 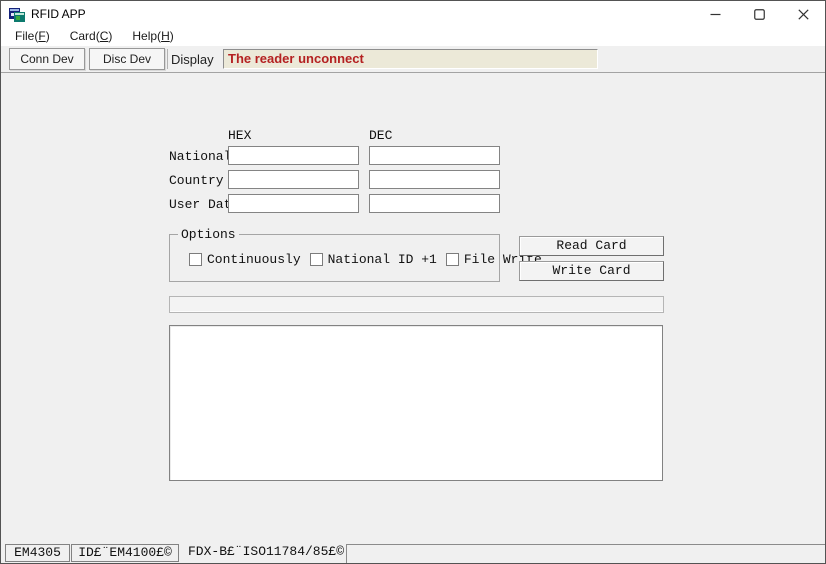 What do you see at coordinates (591, 271) in the screenshot?
I see `write-card-button: Write Card` at bounding box center [591, 271].